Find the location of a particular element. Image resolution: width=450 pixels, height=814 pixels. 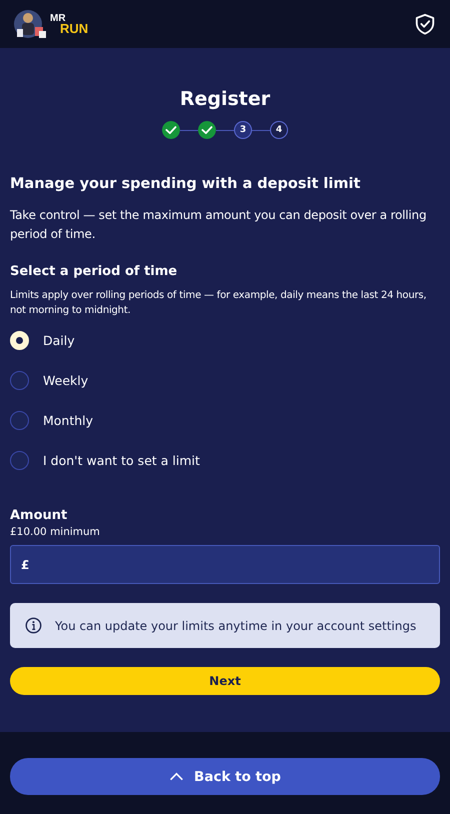

section-heading: Manage your spending with a deposit limit is located at coordinates (186, 184).